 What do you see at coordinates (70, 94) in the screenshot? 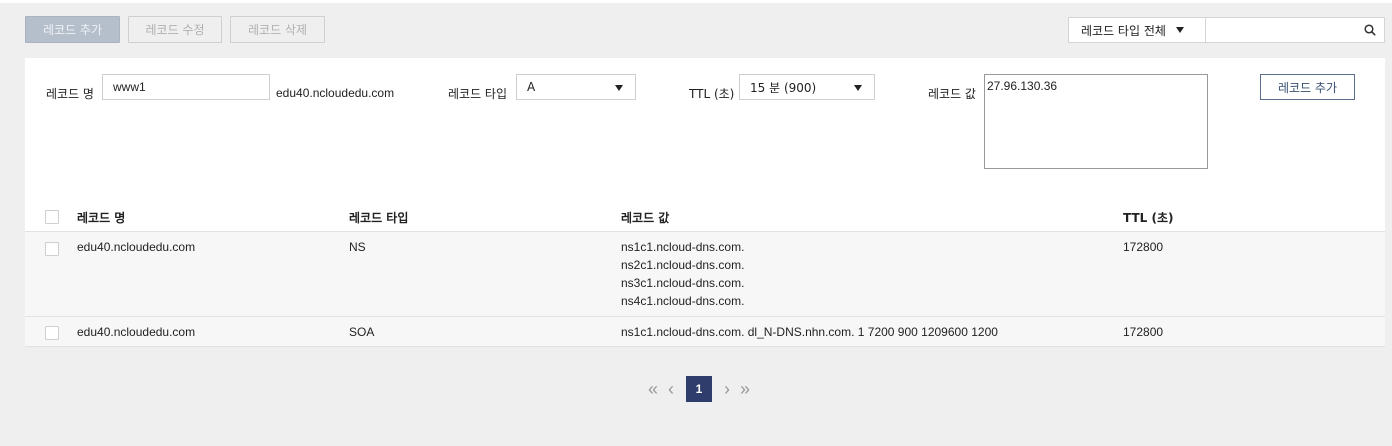
I see `record-name-label: 레코드 명` at bounding box center [70, 94].